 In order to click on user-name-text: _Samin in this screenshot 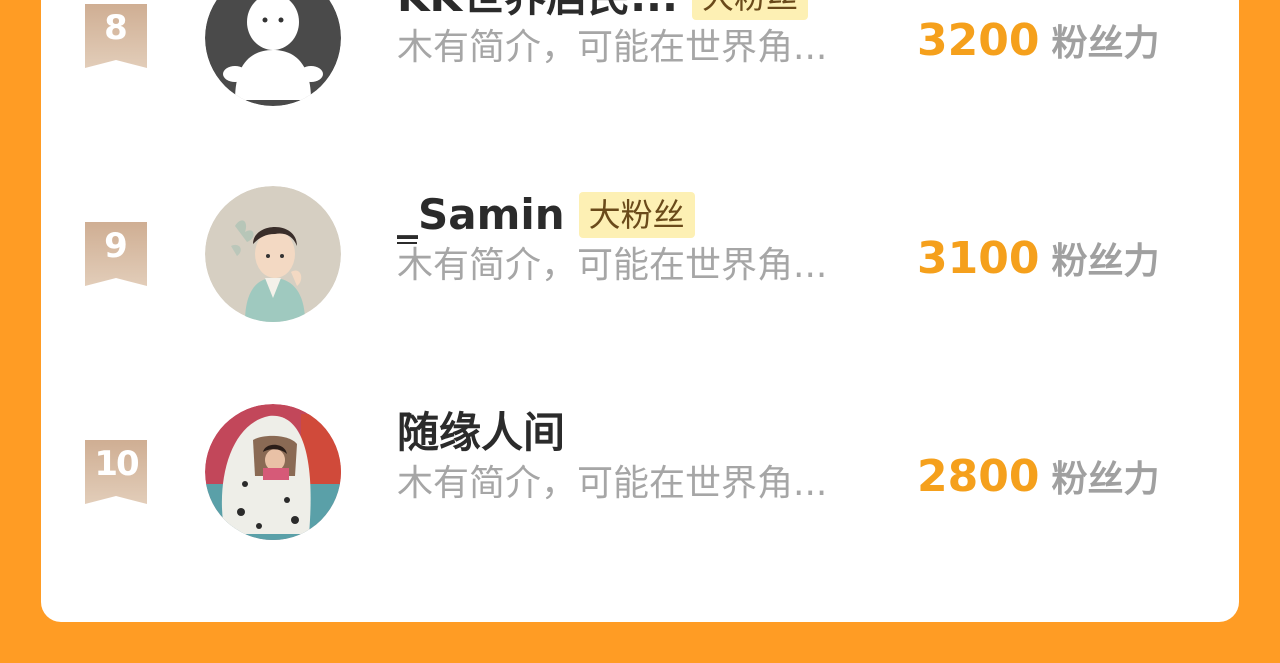, I will do `click(481, 214)`.